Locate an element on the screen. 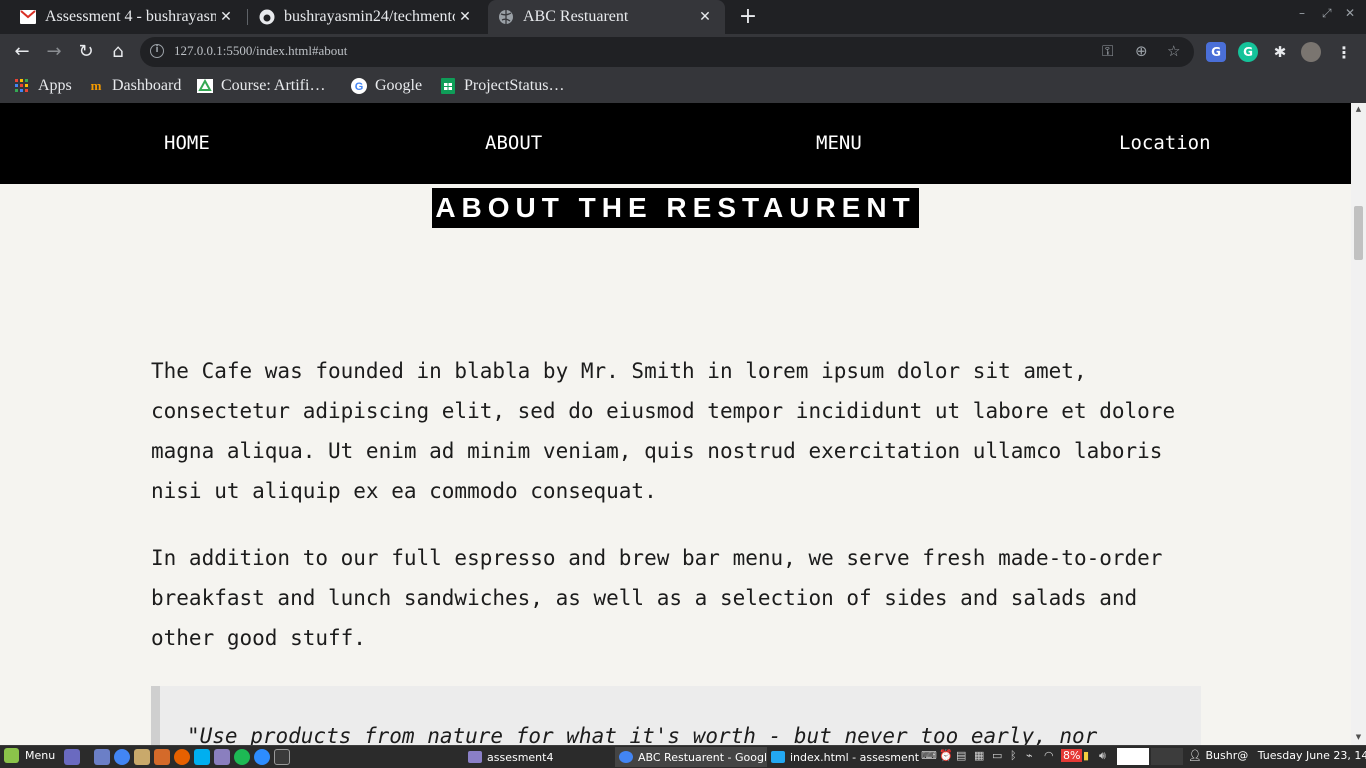  battery-badge: 8% is located at coordinates (1072, 755).